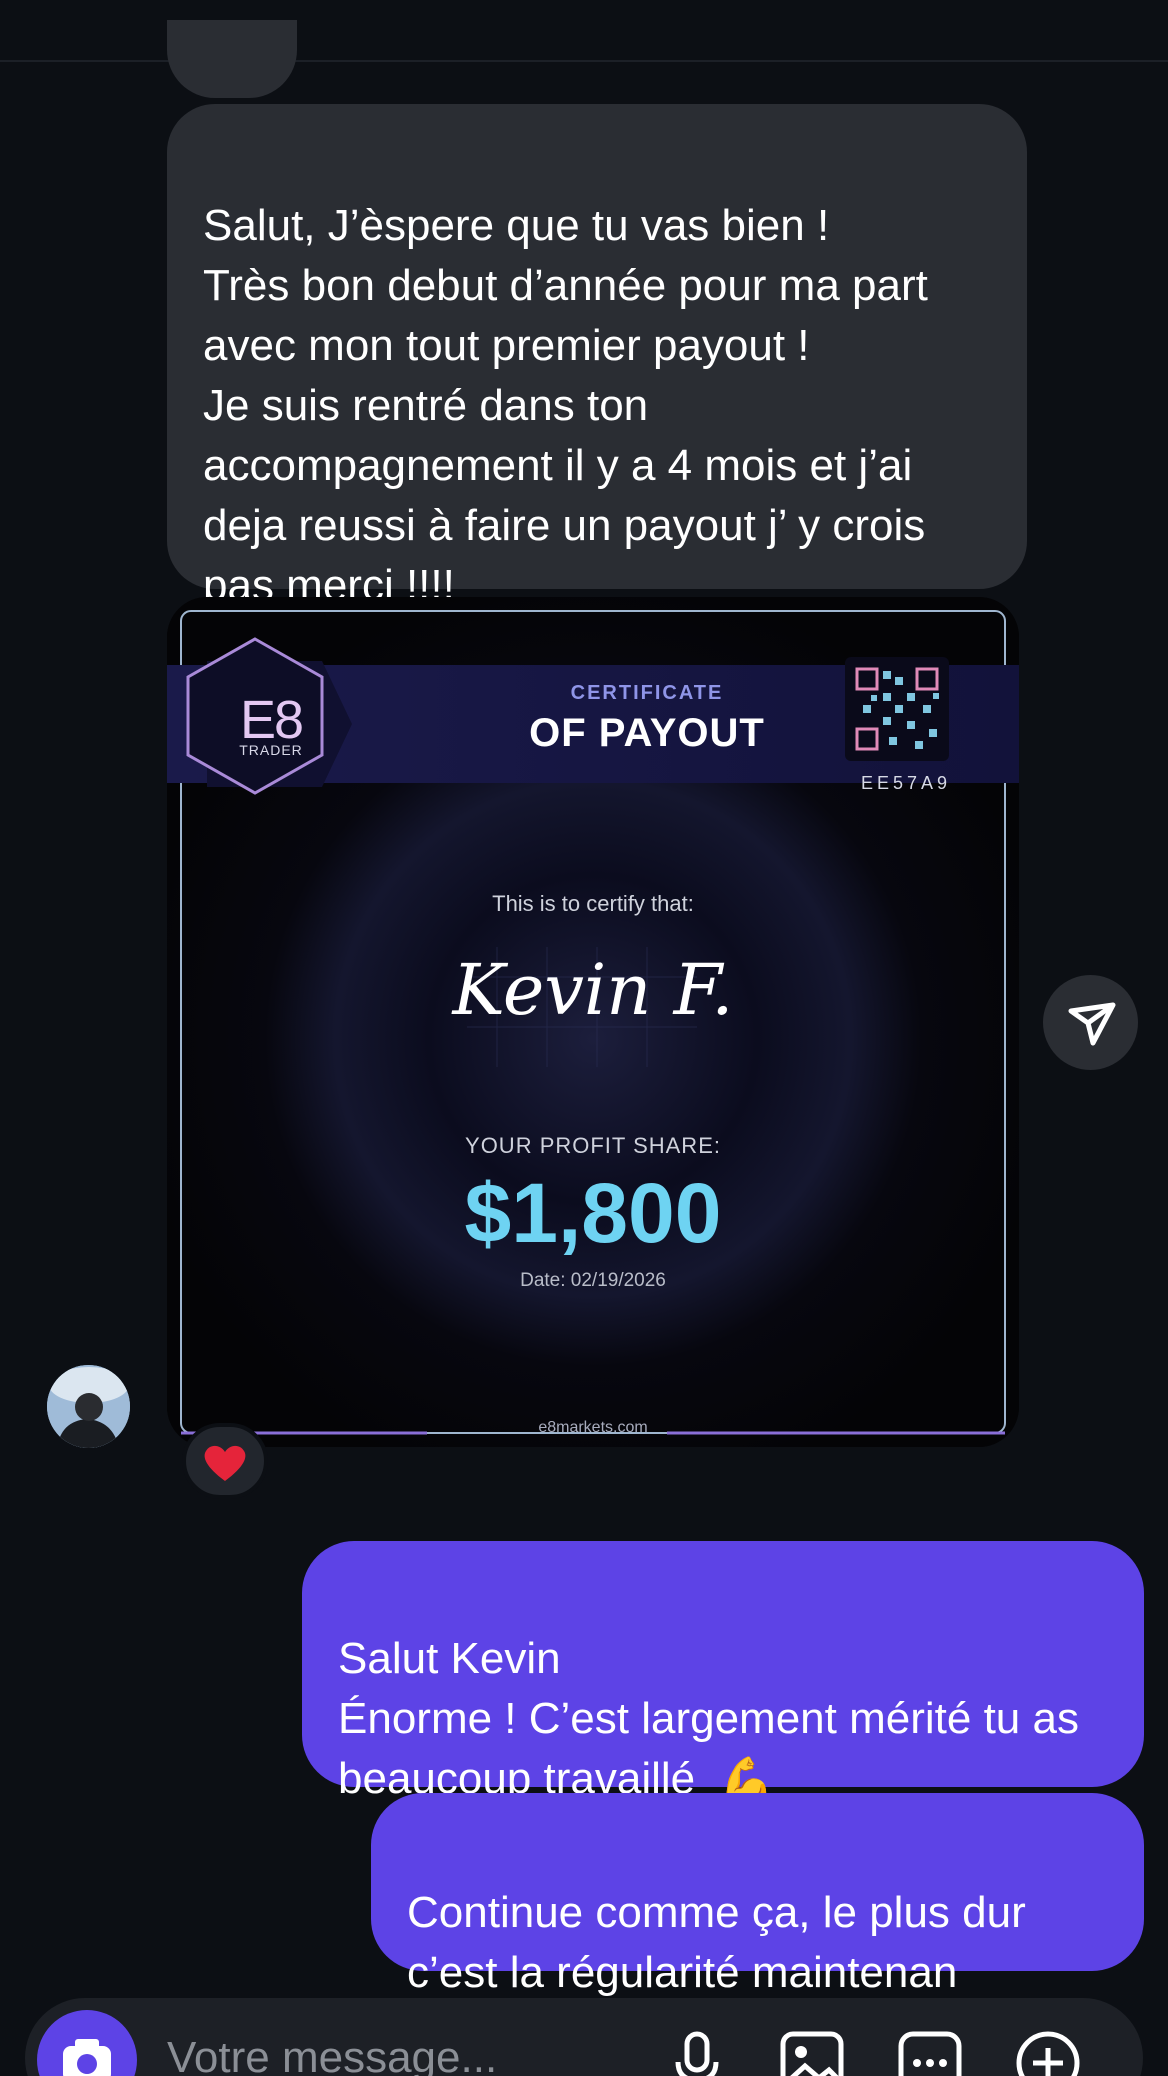 The image size is (1168, 2076). I want to click on certificate-profit-label: YOUR PROFIT SHARE:, so click(593, 1145).